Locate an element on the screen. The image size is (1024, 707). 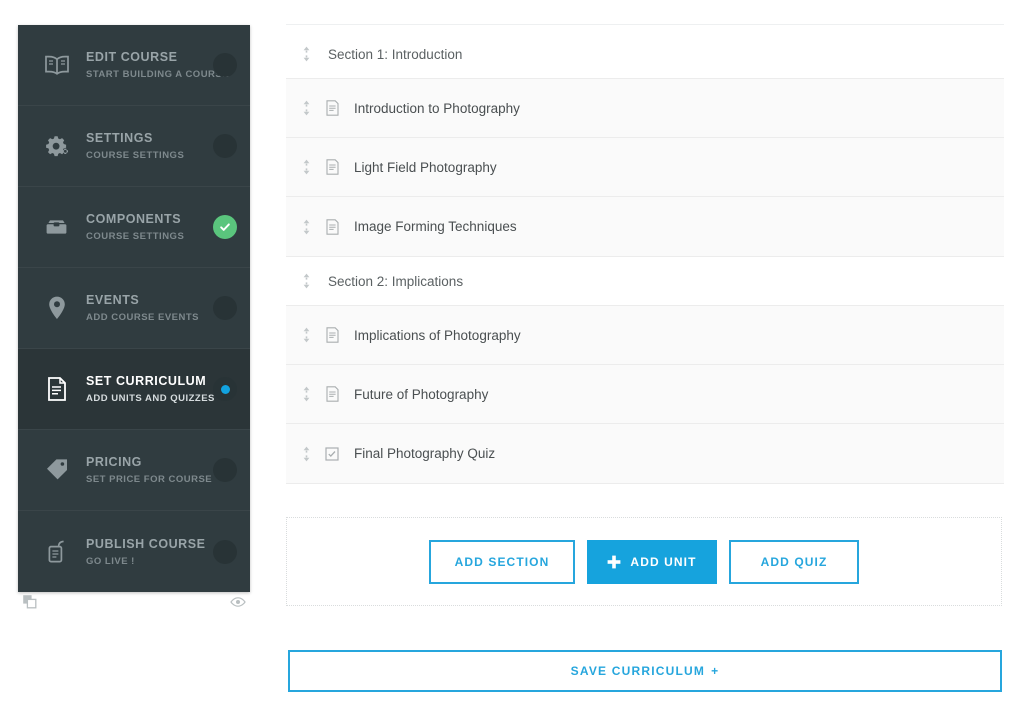
sidebar-item-subtitle: ADD COURSE EVENTS is located at coordinates (143, 317).